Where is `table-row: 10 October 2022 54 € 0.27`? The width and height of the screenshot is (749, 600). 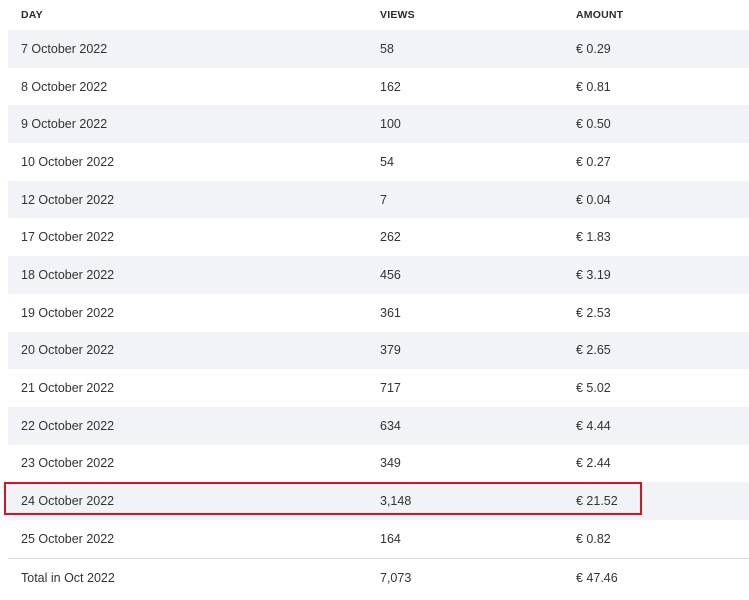
table-row: 10 October 2022 54 € 0.27 is located at coordinates (378, 162).